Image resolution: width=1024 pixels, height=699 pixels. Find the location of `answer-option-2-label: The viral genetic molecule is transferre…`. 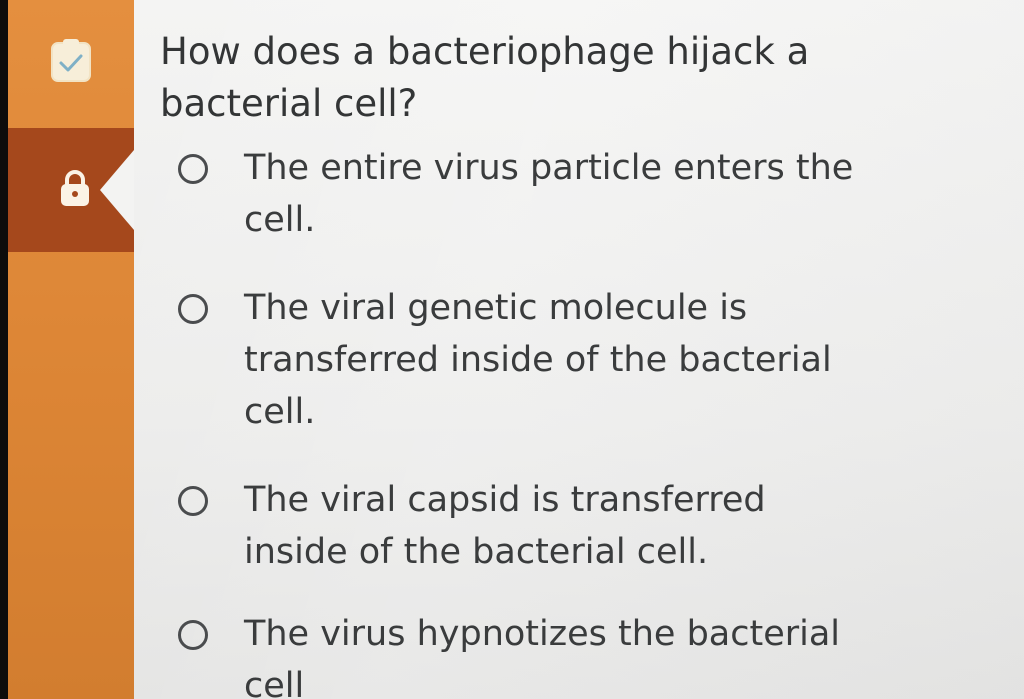

answer-option-2-label: The viral genetic molecule is transferre… is located at coordinates (538, 360).